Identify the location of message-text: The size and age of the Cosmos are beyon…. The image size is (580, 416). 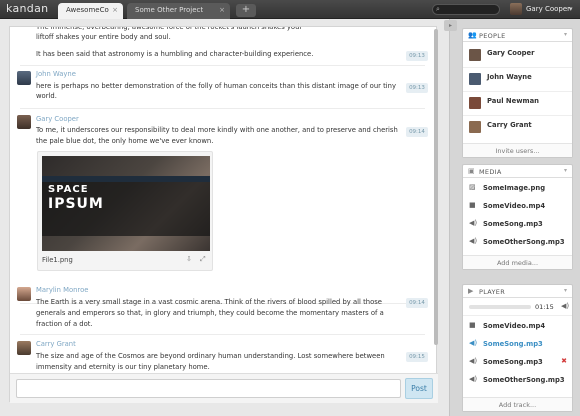
(210, 356).